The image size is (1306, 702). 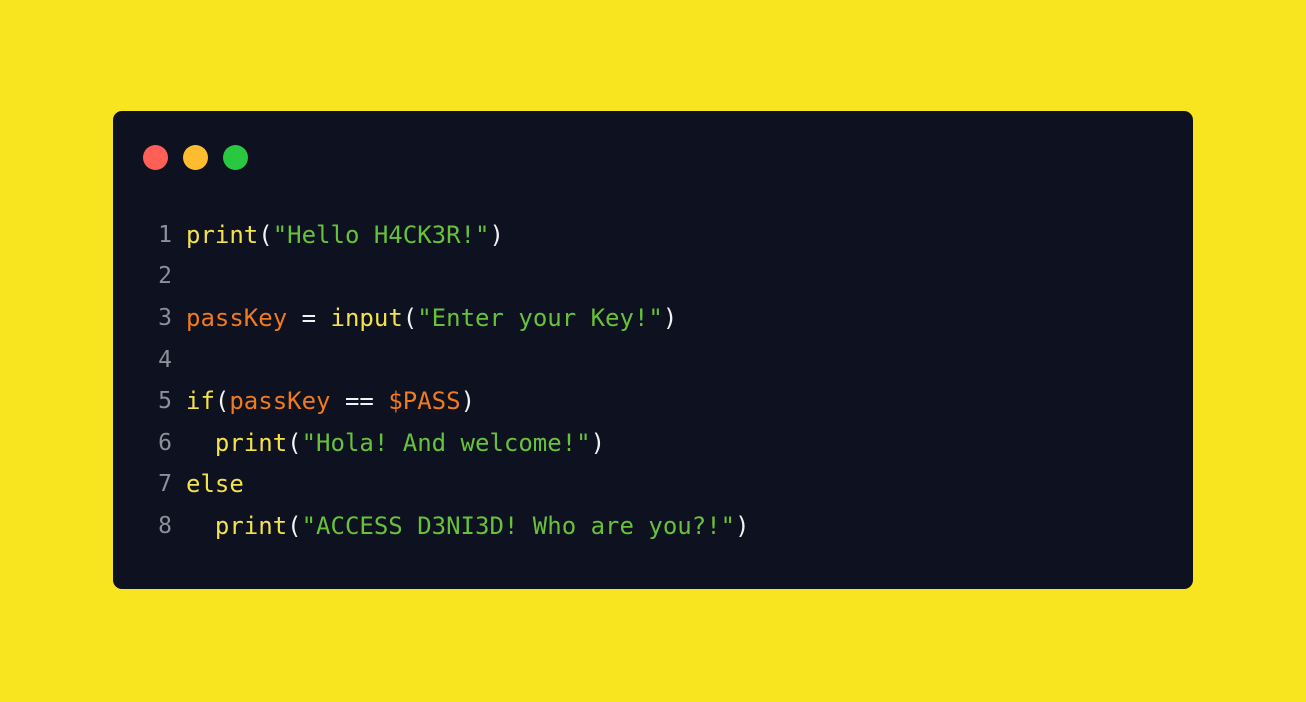 What do you see at coordinates (165, 359) in the screenshot?
I see `line-number: 4` at bounding box center [165, 359].